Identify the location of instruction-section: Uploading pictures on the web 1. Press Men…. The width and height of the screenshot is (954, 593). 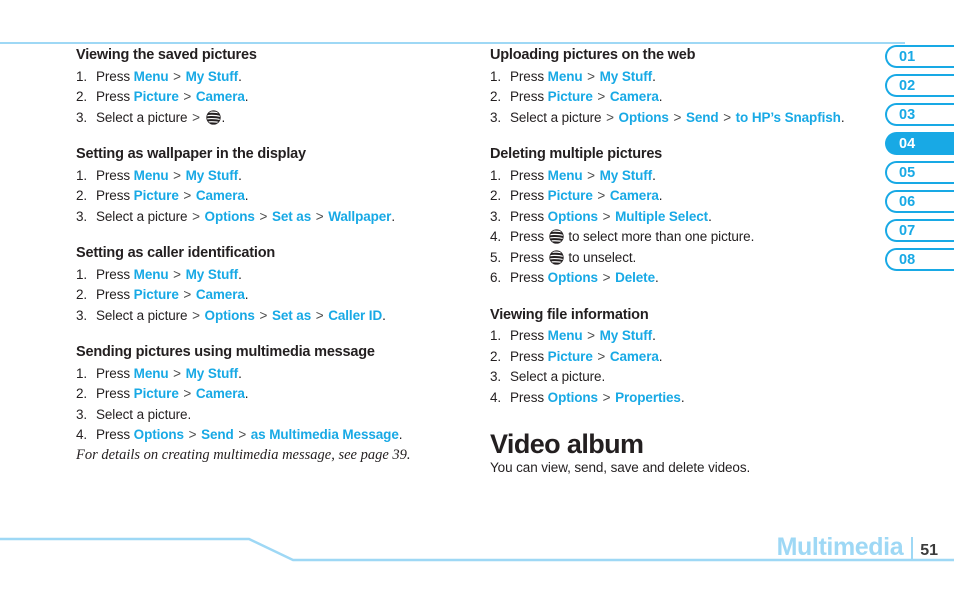
(690, 87).